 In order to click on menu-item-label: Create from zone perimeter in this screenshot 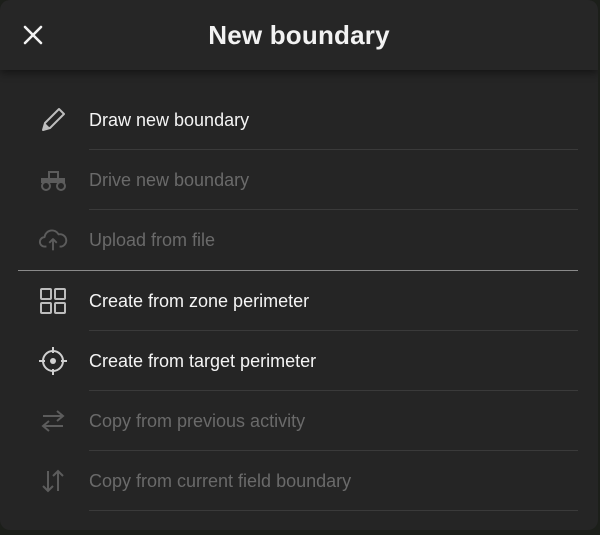, I will do `click(199, 301)`.